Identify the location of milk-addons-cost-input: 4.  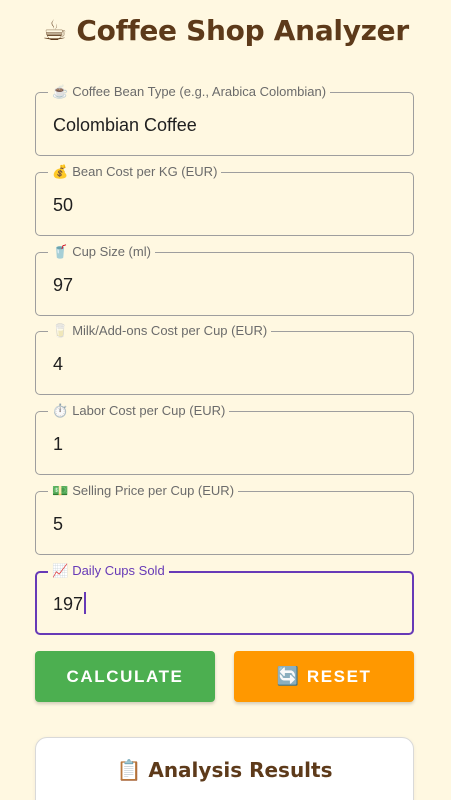
(58, 364).